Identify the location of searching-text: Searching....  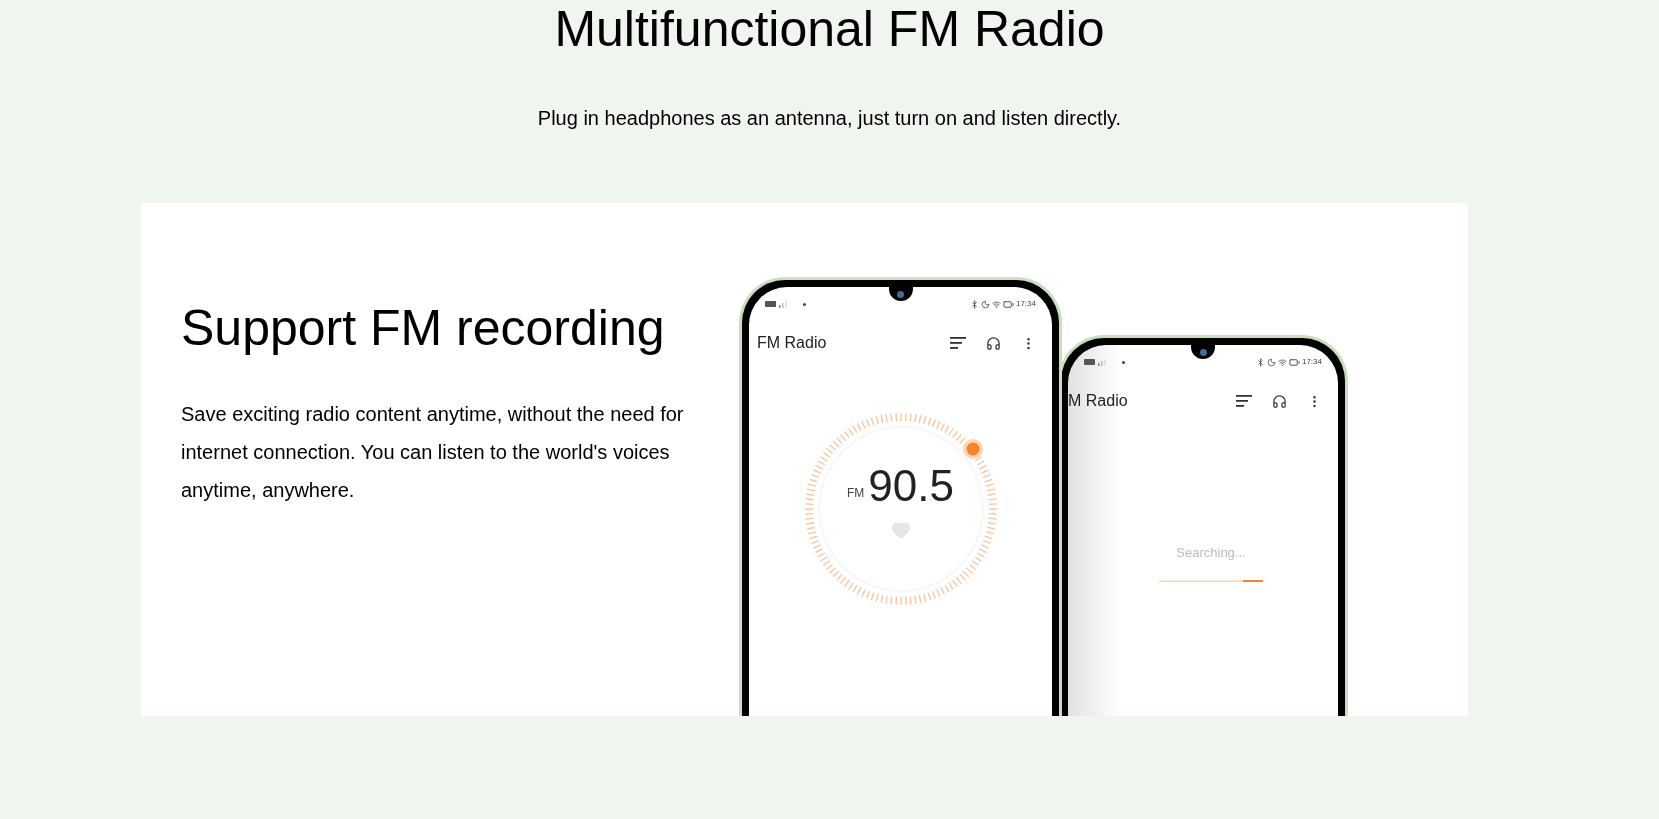
(1211, 553).